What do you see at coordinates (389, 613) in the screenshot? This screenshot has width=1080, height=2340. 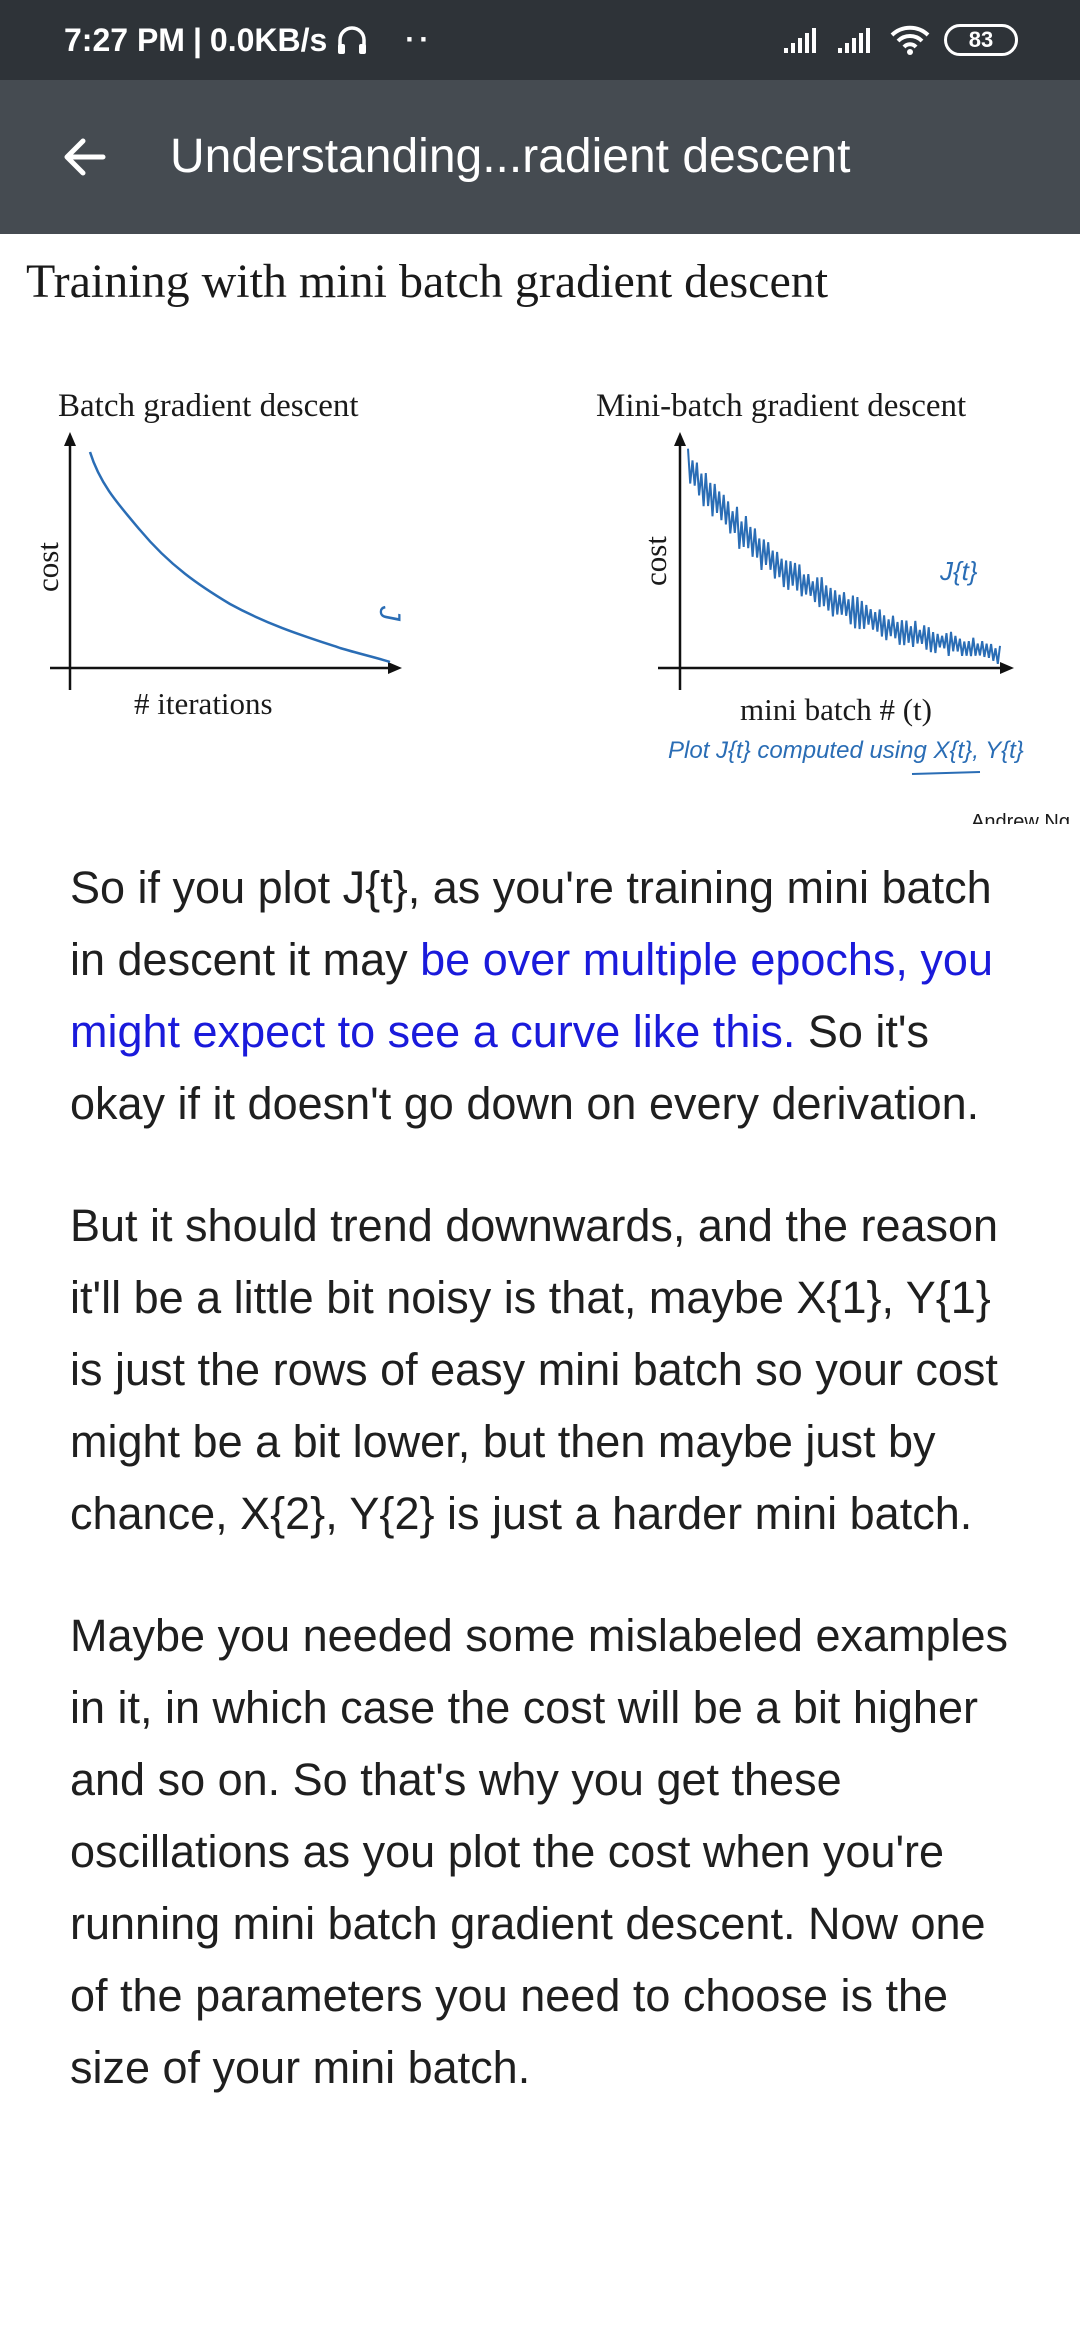 I see `batch-curve-annotation: J` at bounding box center [389, 613].